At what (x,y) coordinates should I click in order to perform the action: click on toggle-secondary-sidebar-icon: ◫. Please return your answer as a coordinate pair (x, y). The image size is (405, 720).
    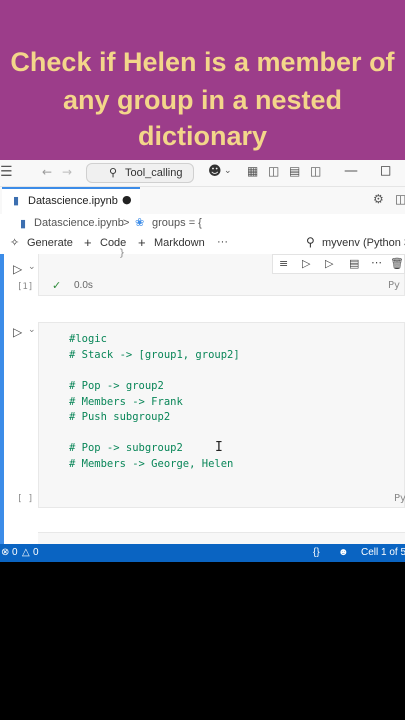
    Looking at the image, I should click on (315, 171).